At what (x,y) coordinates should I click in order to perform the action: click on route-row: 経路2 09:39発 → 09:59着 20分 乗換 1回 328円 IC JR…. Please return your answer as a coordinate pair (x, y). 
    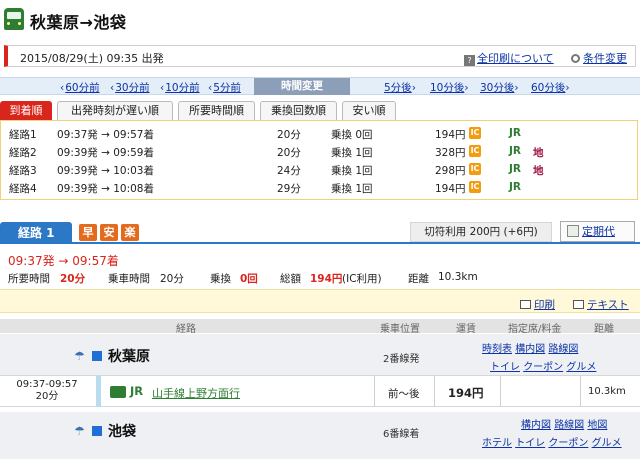
    Looking at the image, I should click on (319, 151).